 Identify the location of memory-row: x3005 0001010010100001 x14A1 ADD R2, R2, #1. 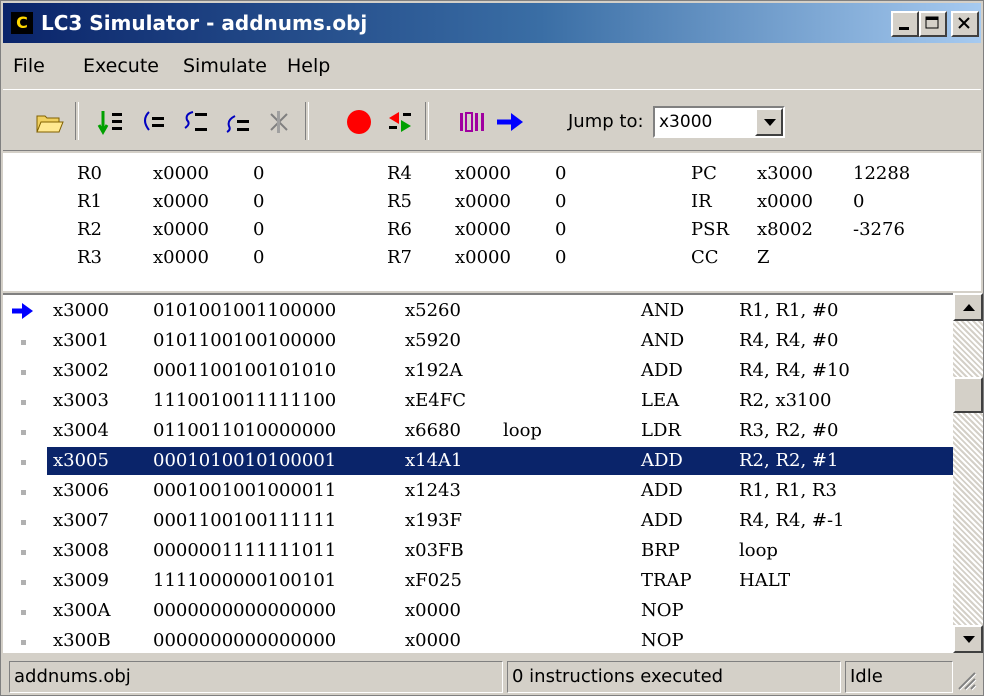
(478, 462).